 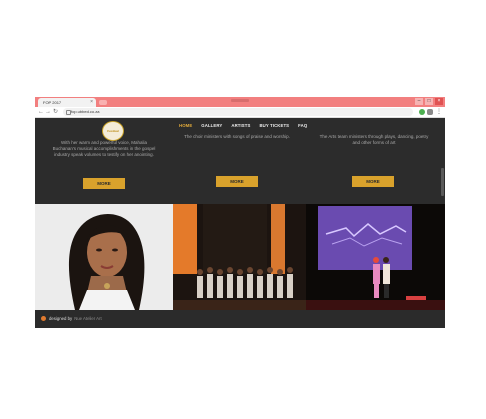 I want to click on site-logo: Festival, so click(x=113, y=131).